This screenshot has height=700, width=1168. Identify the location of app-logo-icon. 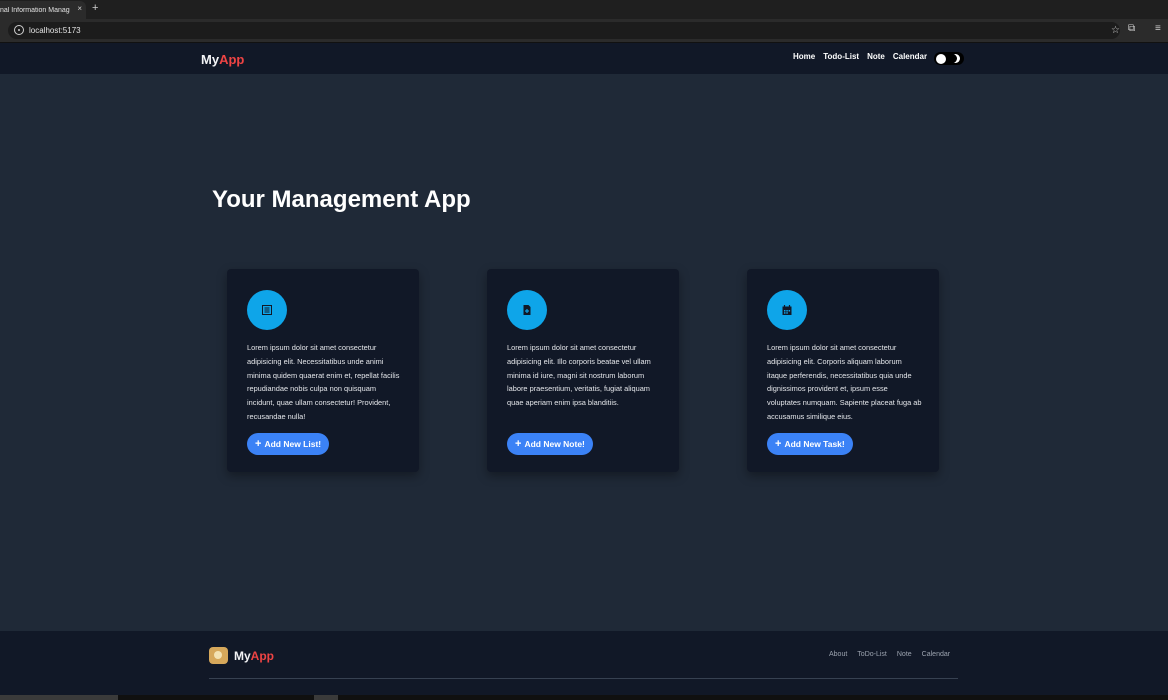
(218, 655).